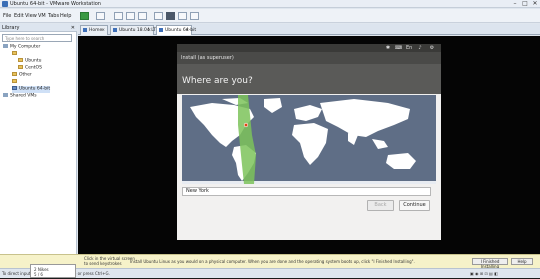 The image size is (540, 279). What do you see at coordinates (19, 16) in the screenshot?
I see `menu-edit: Edit` at bounding box center [19, 16].